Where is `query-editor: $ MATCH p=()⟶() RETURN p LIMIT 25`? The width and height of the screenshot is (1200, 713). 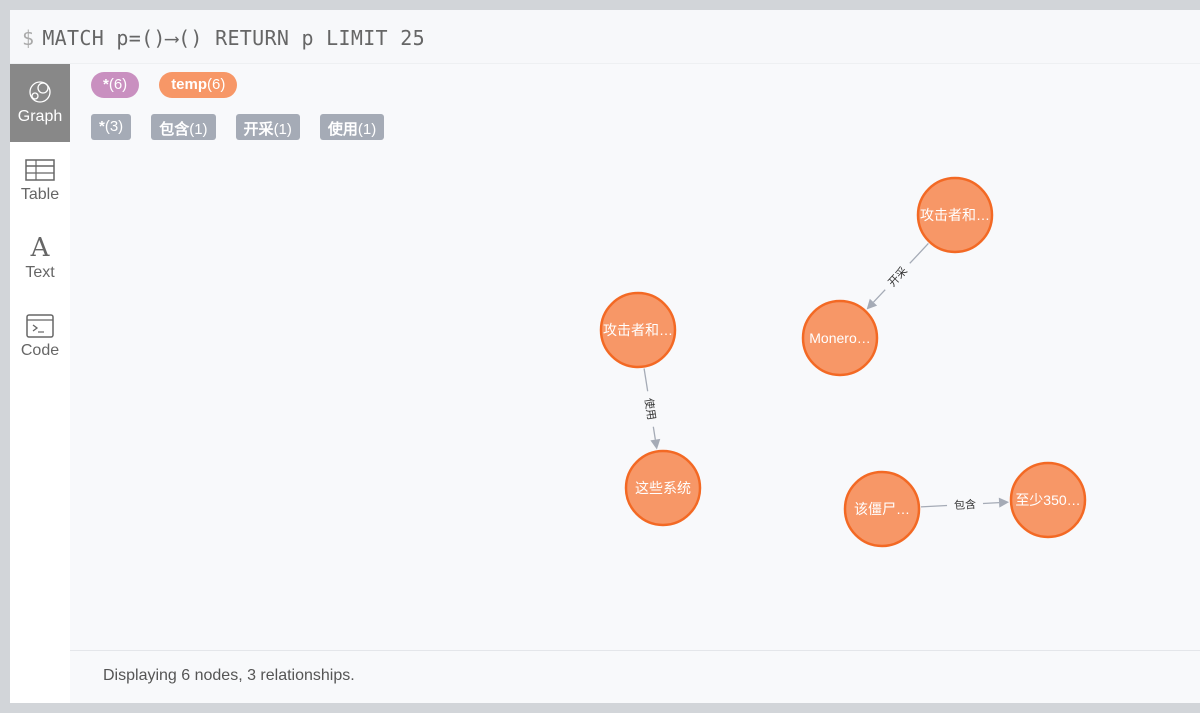 query-editor: $ MATCH p=()⟶() RETURN p LIMIT 25 is located at coordinates (605, 37).